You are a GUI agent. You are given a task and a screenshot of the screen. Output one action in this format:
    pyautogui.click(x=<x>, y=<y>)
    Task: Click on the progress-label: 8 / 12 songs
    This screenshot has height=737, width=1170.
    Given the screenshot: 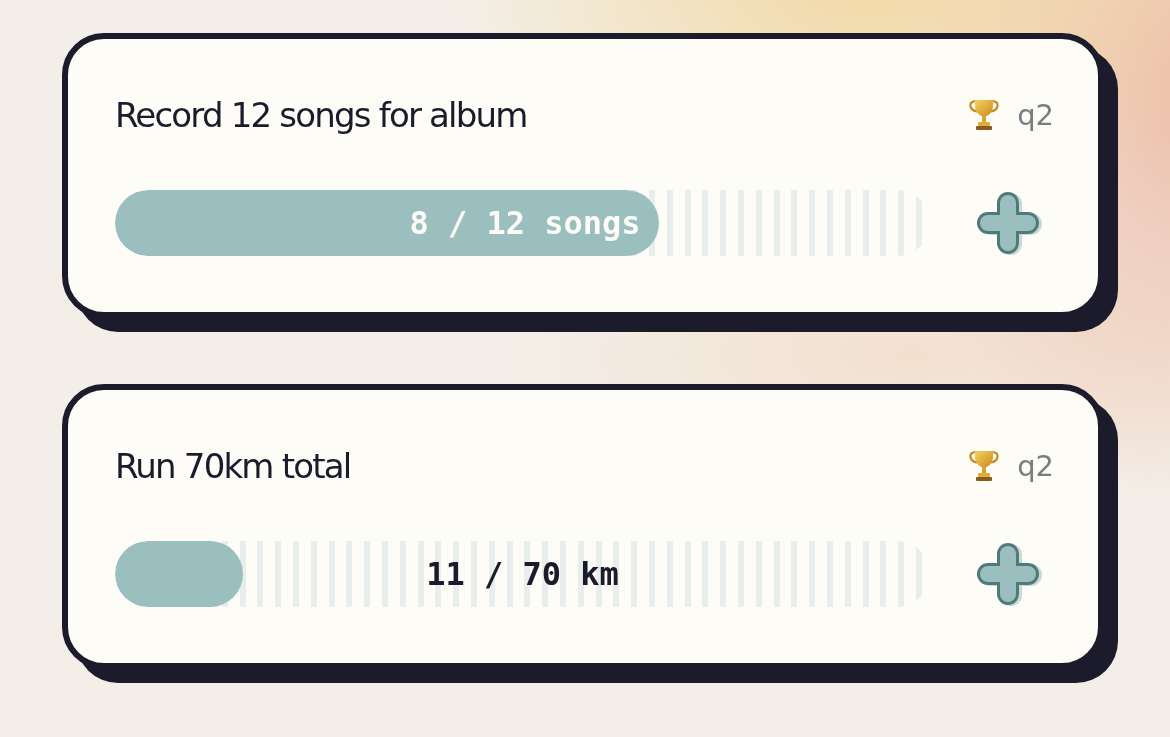 What is the action you would take?
    pyautogui.click(x=525, y=223)
    